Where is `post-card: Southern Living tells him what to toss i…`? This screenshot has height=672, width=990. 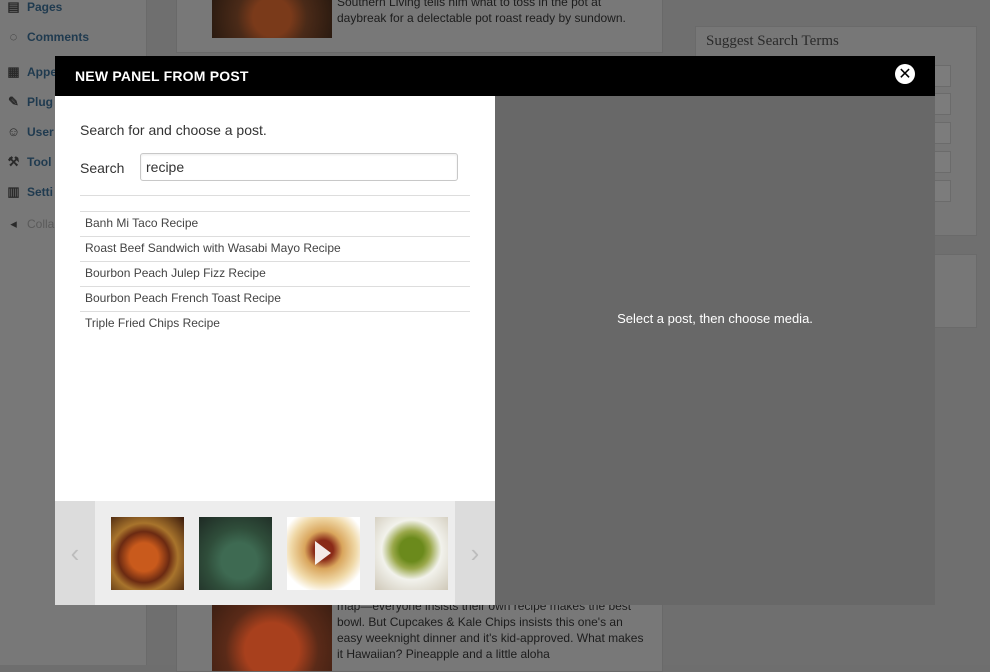
post-card: Southern Living tells him what to toss i… is located at coordinates (419, 26).